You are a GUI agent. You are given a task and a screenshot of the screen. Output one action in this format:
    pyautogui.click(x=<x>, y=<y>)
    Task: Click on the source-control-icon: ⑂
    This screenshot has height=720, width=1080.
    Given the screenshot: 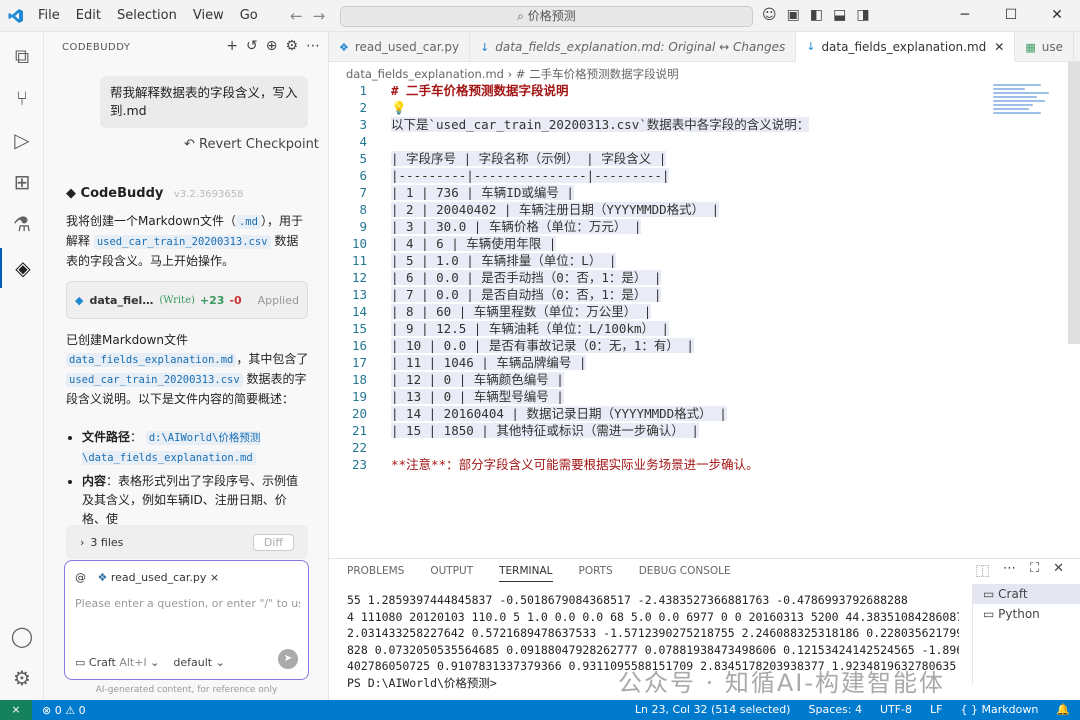 What is the action you would take?
    pyautogui.click(x=22, y=98)
    